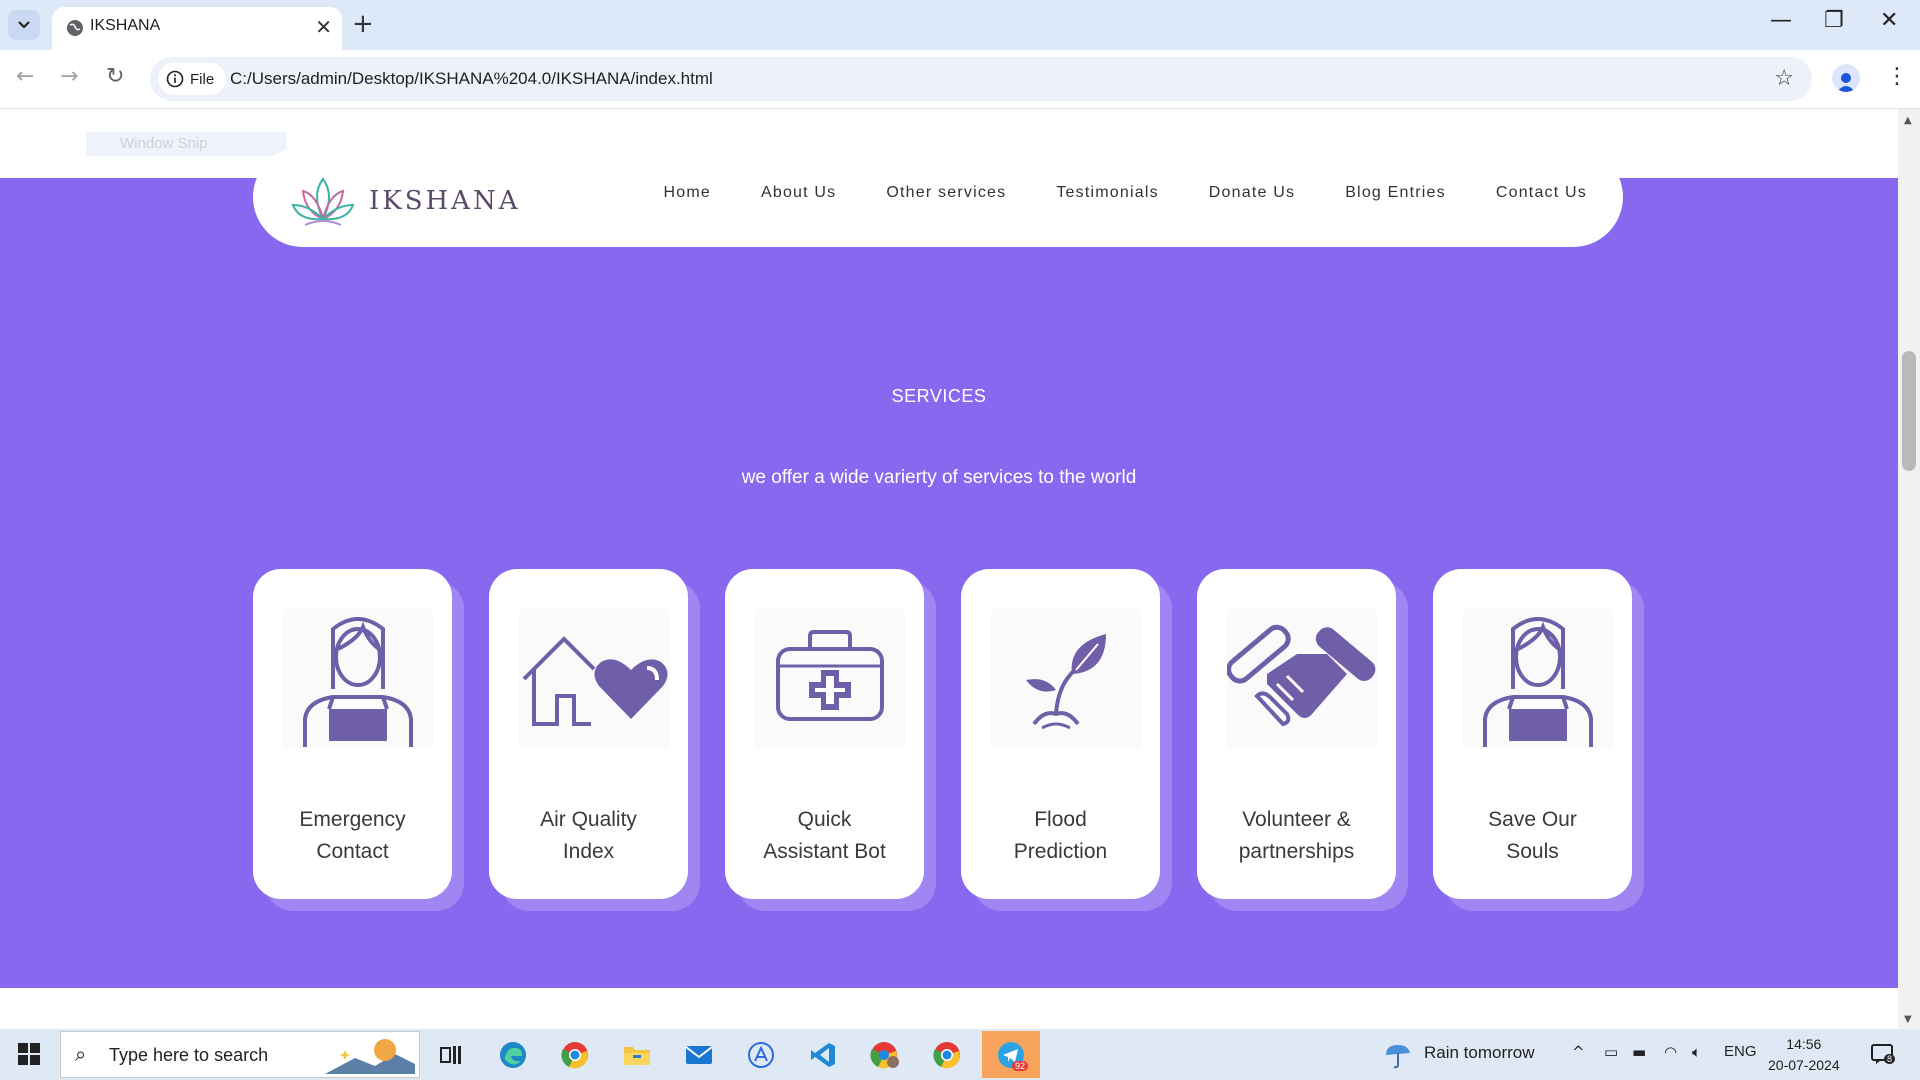 Image resolution: width=1920 pixels, height=1080 pixels. I want to click on clock-time: 14:56, so click(1804, 1044).